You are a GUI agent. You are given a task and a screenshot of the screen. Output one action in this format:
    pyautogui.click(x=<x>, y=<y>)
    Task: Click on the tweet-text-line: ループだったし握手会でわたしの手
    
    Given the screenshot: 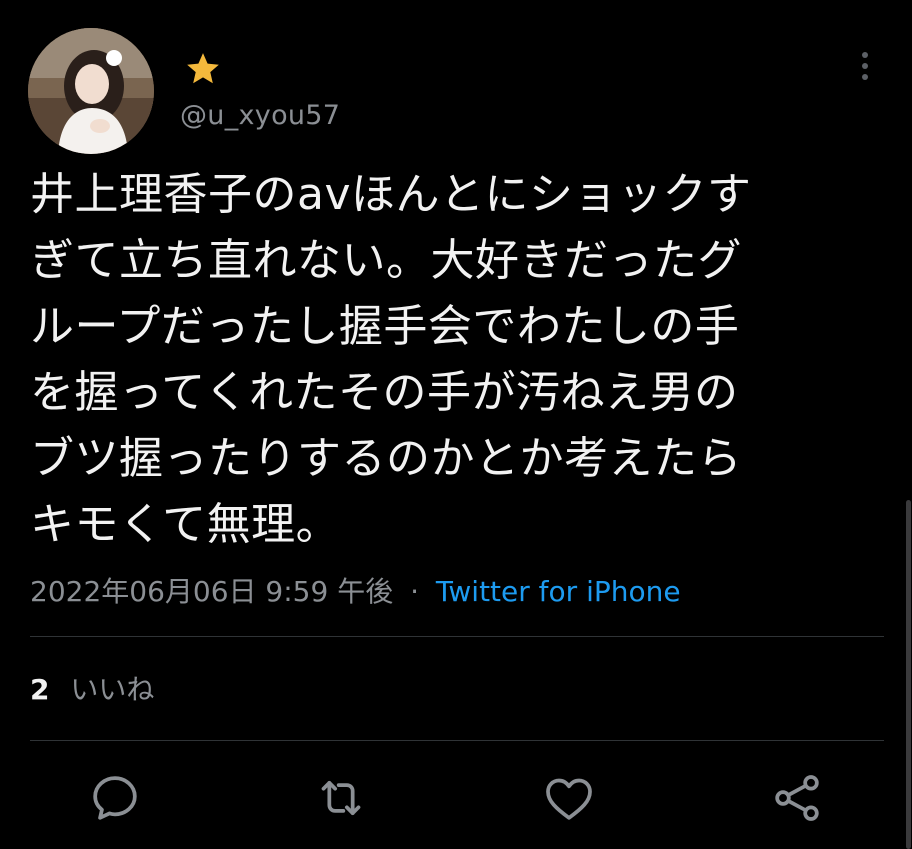 What is the action you would take?
    pyautogui.click(x=385, y=326)
    